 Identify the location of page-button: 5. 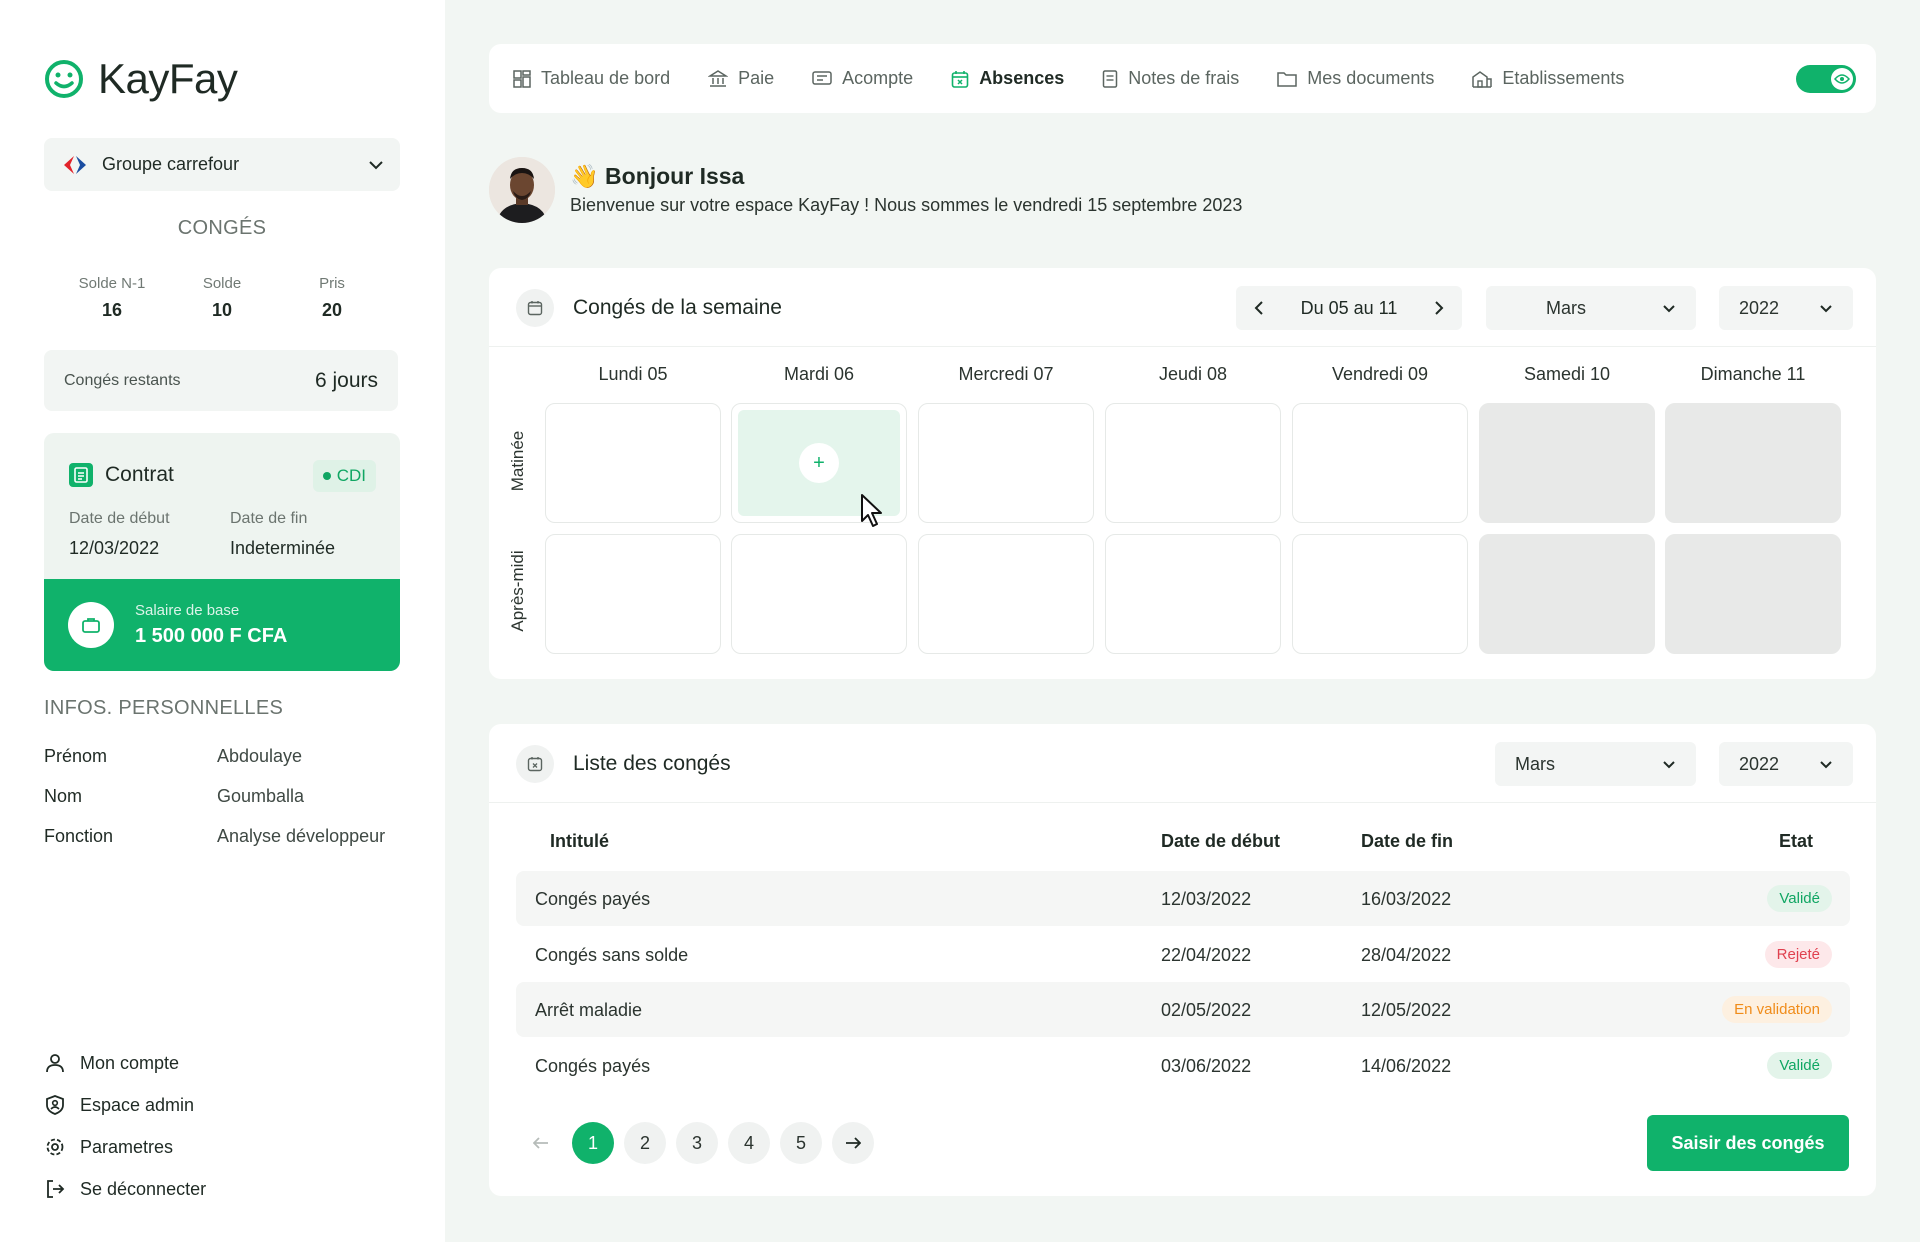
(801, 1143).